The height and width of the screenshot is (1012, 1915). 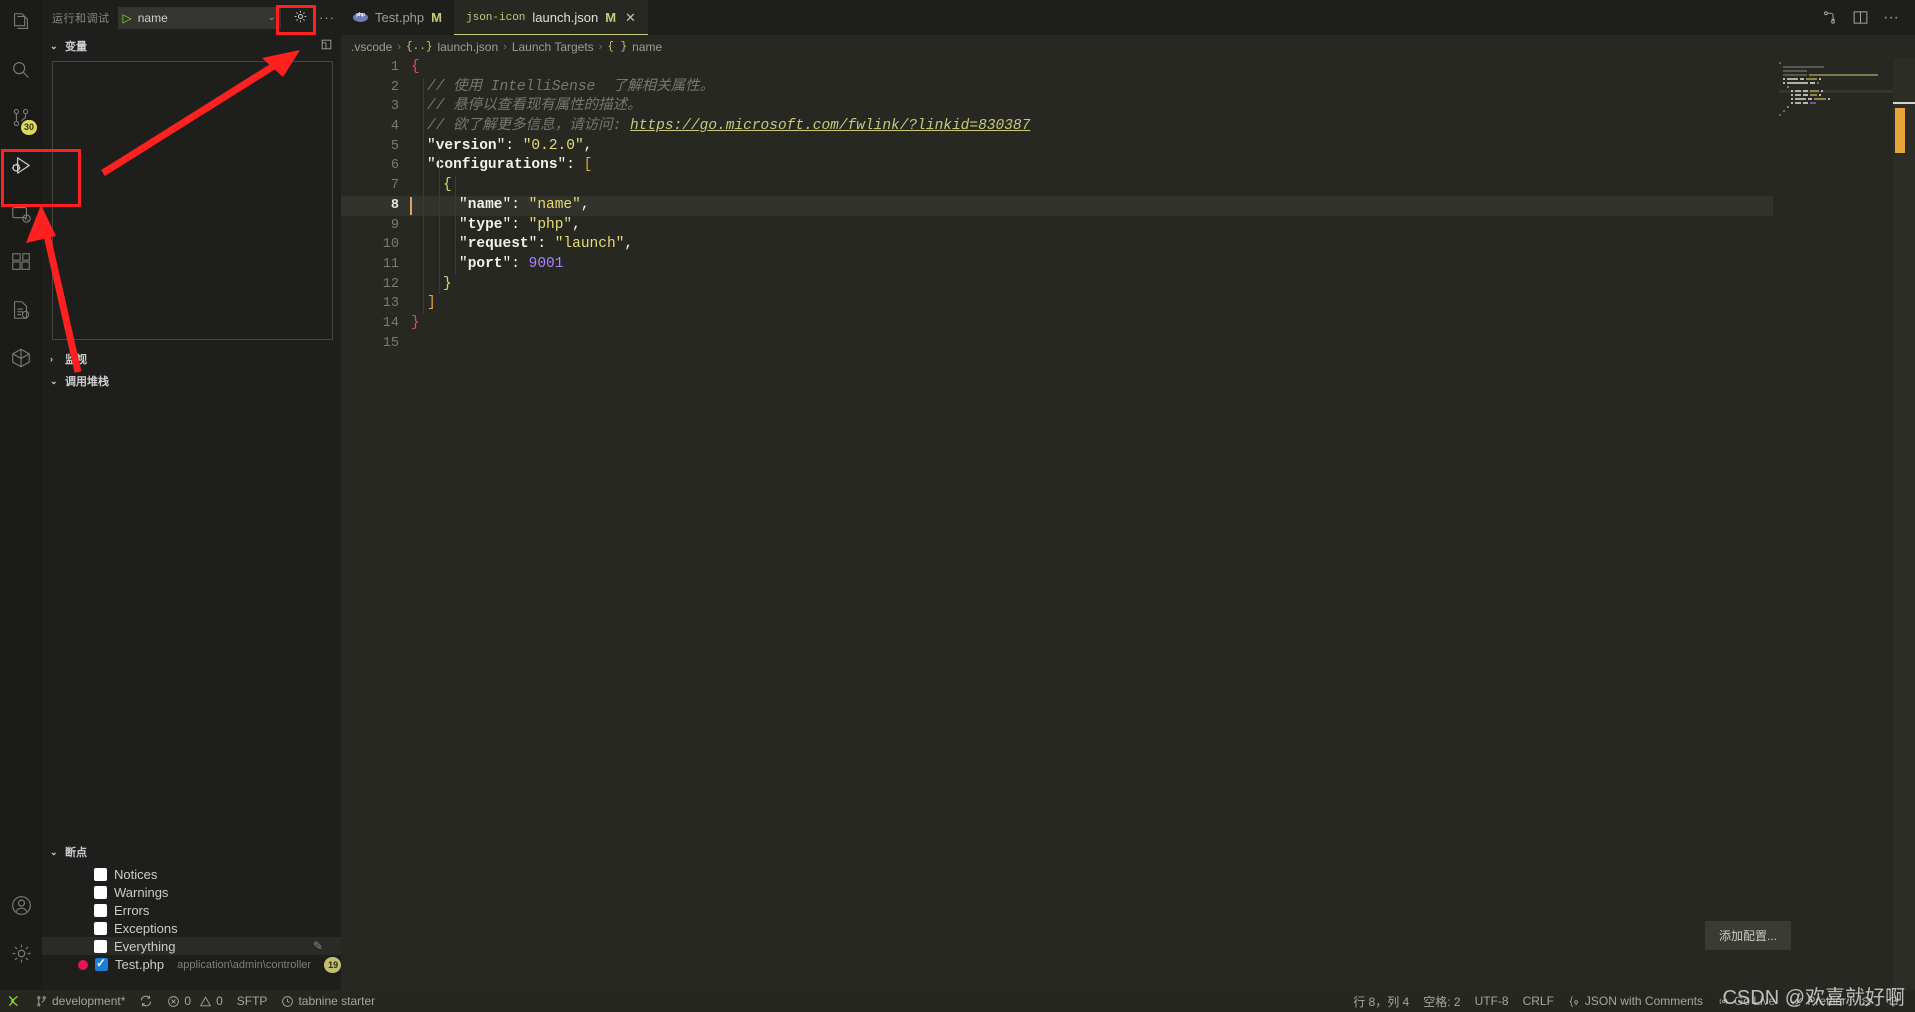 What do you see at coordinates (1128, 226) in the screenshot?
I see `code-line: 9 "type": "php",` at bounding box center [1128, 226].